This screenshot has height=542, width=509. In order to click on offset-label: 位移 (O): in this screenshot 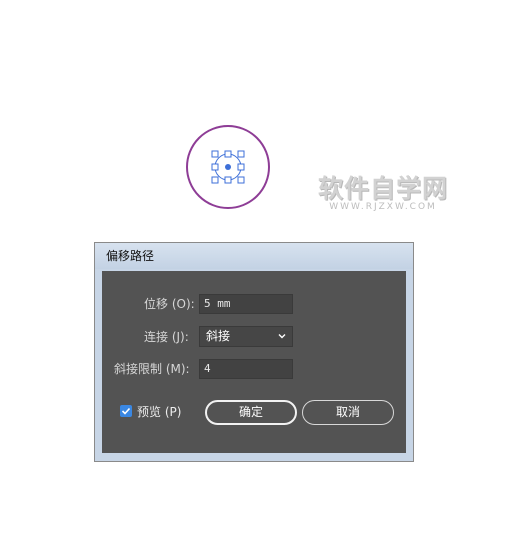, I will do `click(169, 304)`.